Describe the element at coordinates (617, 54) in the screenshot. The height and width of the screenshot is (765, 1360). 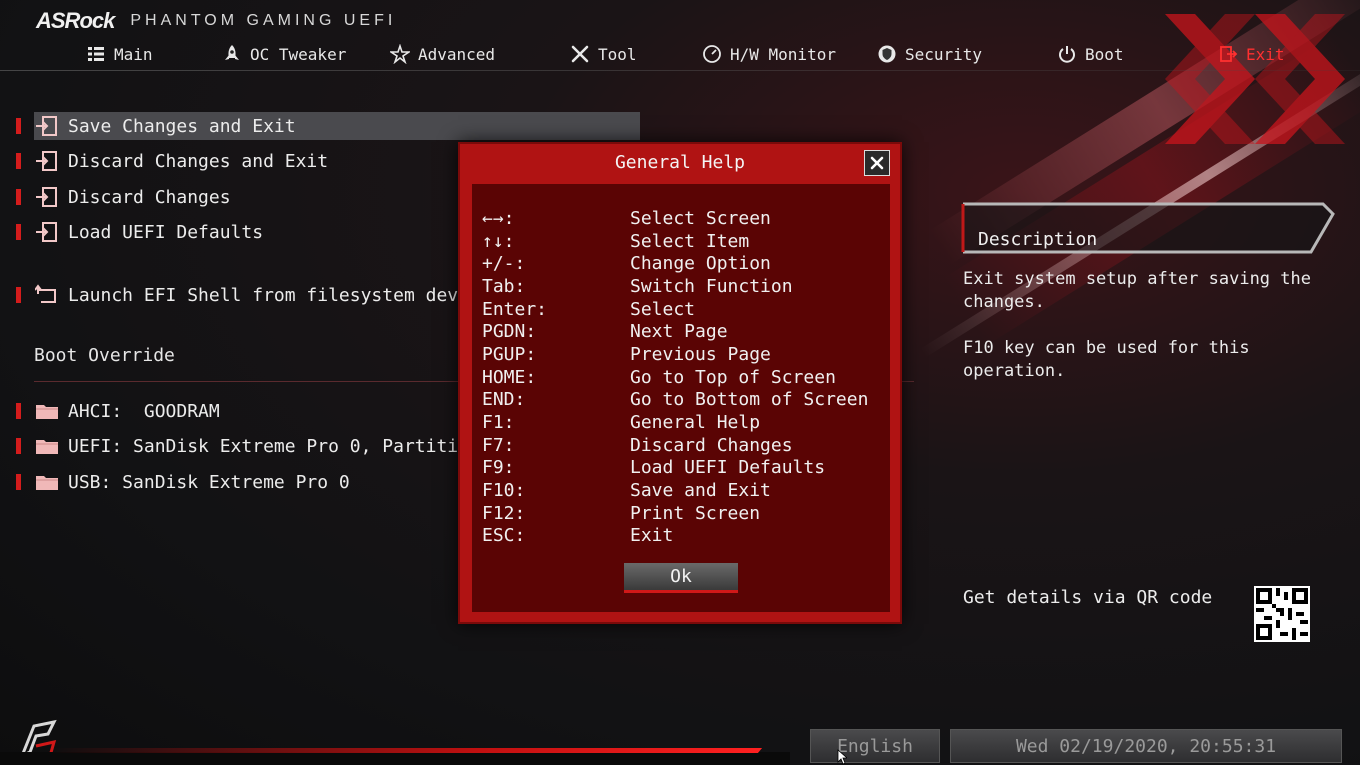
I see `tab-tool-label: Tool` at that location.